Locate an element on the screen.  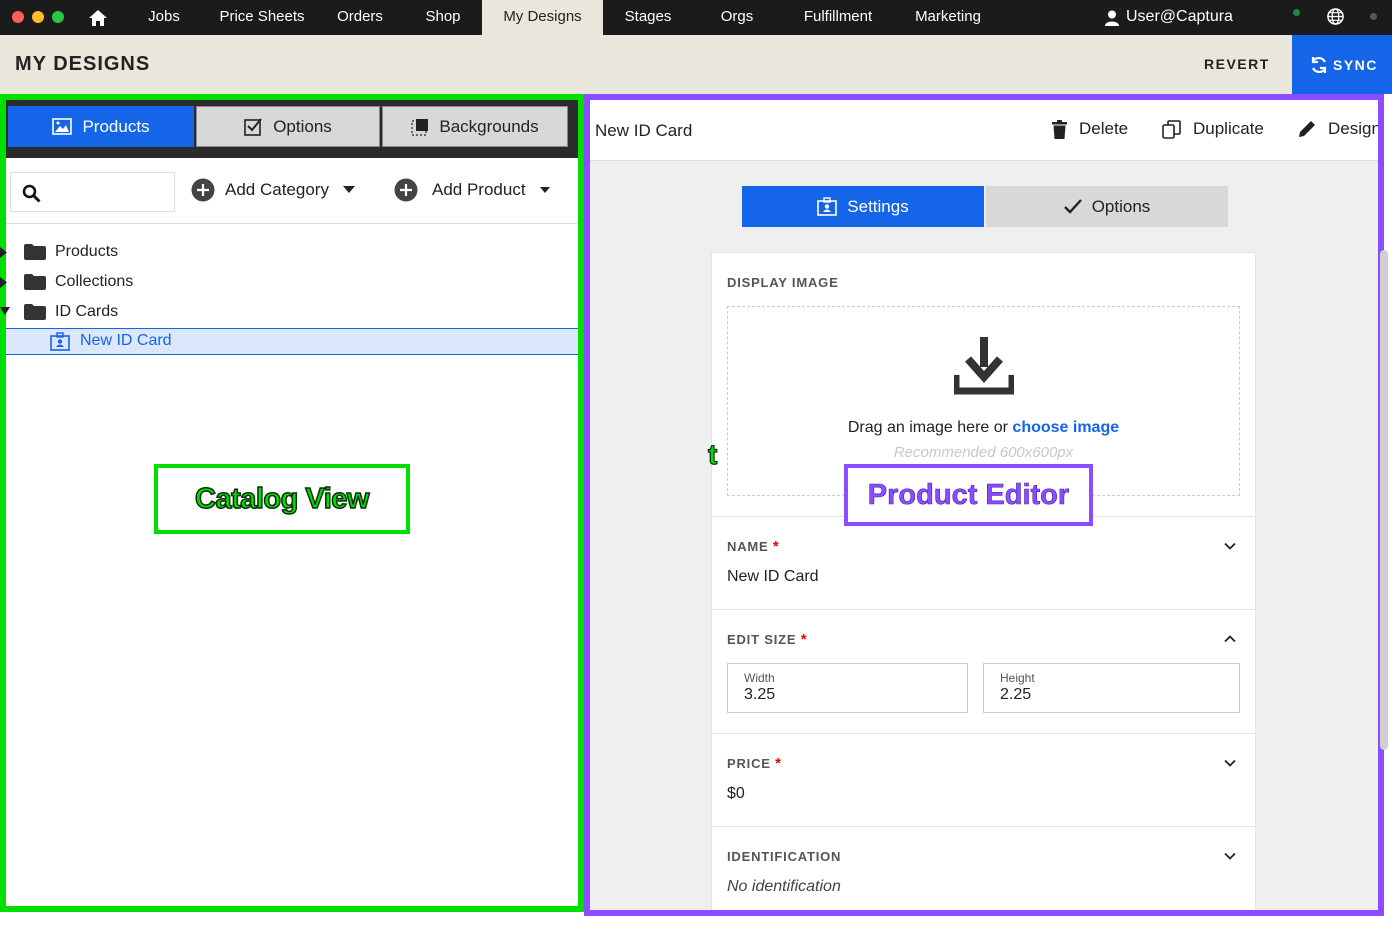
stray-annotation-char: t is located at coordinates (712, 454).